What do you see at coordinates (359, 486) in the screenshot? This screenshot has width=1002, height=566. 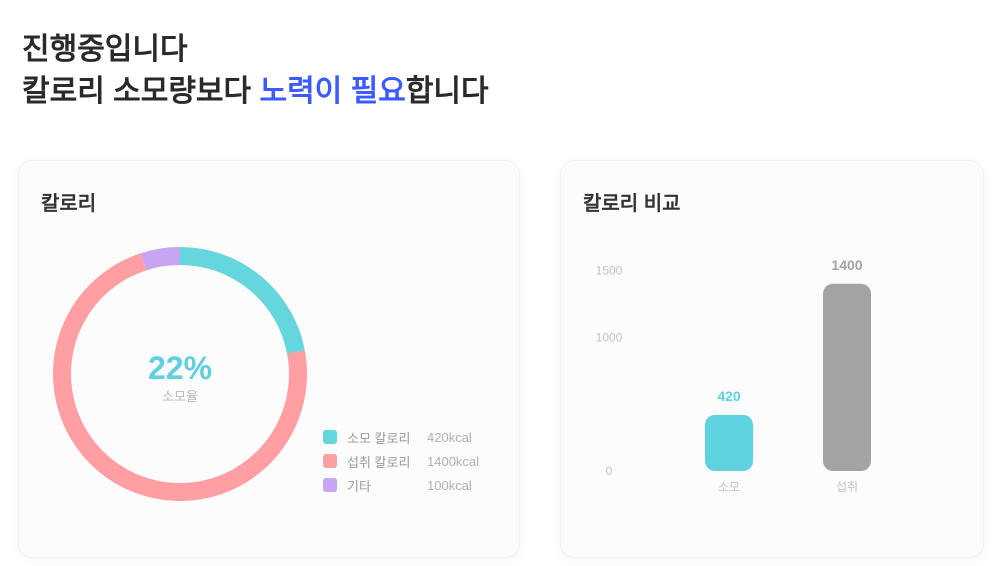 I see `legend-label: 기타` at bounding box center [359, 486].